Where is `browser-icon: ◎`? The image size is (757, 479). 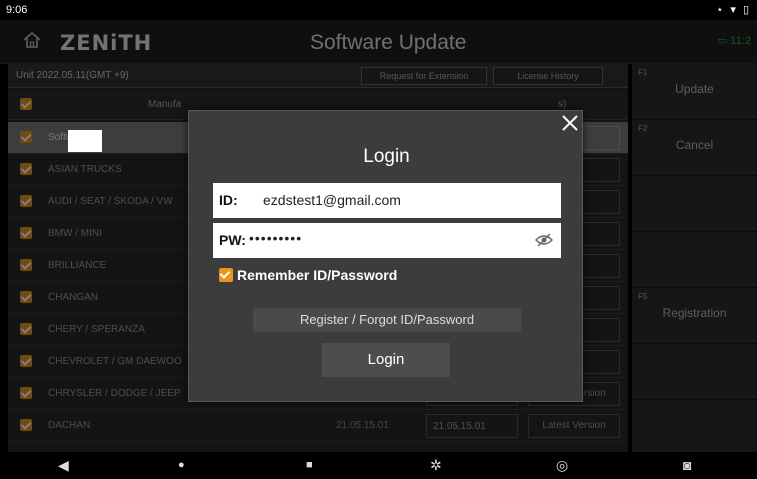
browser-icon: ◎ is located at coordinates (562, 465).